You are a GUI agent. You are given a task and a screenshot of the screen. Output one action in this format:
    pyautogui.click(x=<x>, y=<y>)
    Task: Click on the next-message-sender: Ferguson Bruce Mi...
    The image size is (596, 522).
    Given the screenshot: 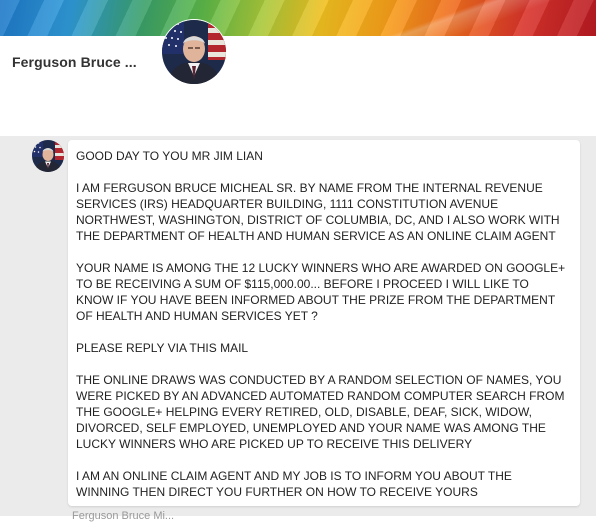 What is the action you would take?
    pyautogui.click(x=123, y=516)
    